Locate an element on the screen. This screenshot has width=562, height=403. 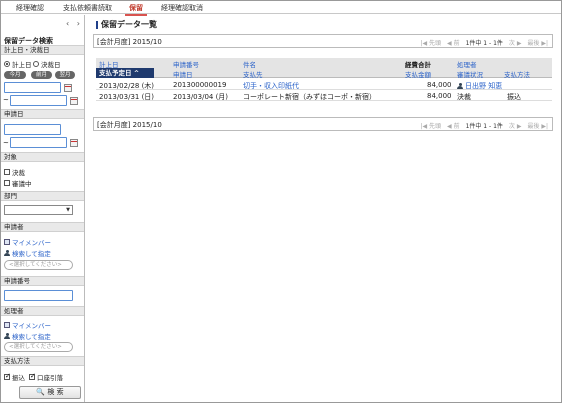
sidebar-nav: ‹ › is located at coordinates (70, 23).